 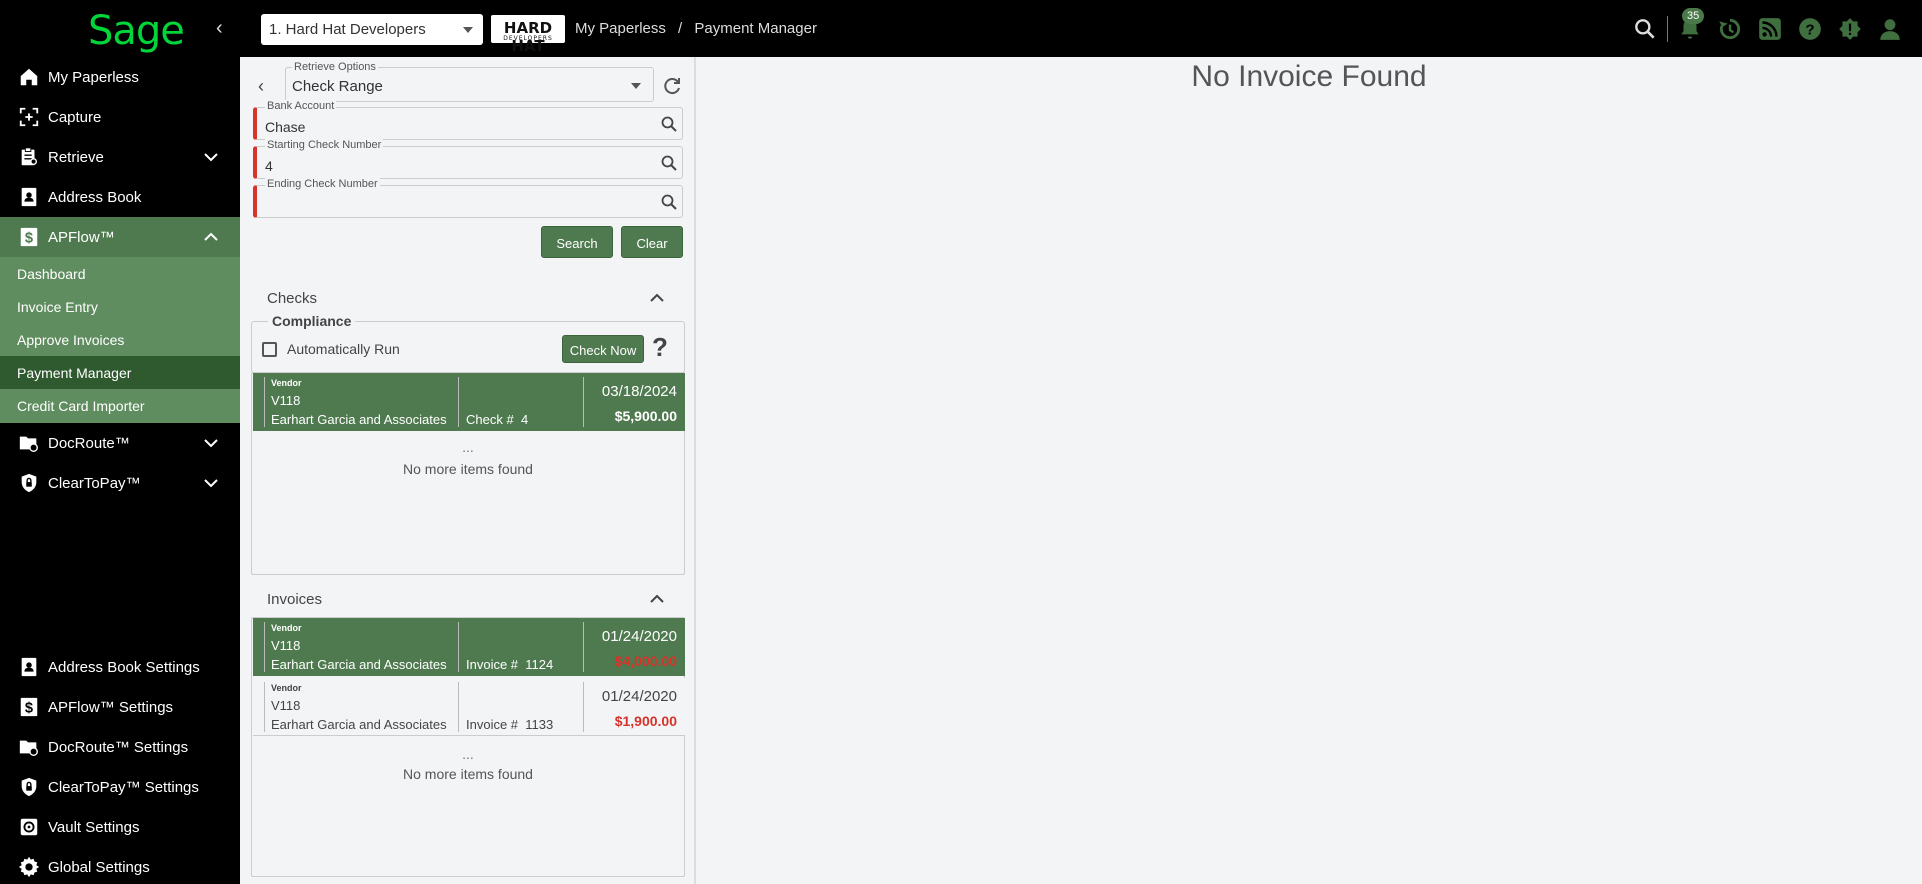 What do you see at coordinates (29, 667) in the screenshot?
I see `address-book-icon` at bounding box center [29, 667].